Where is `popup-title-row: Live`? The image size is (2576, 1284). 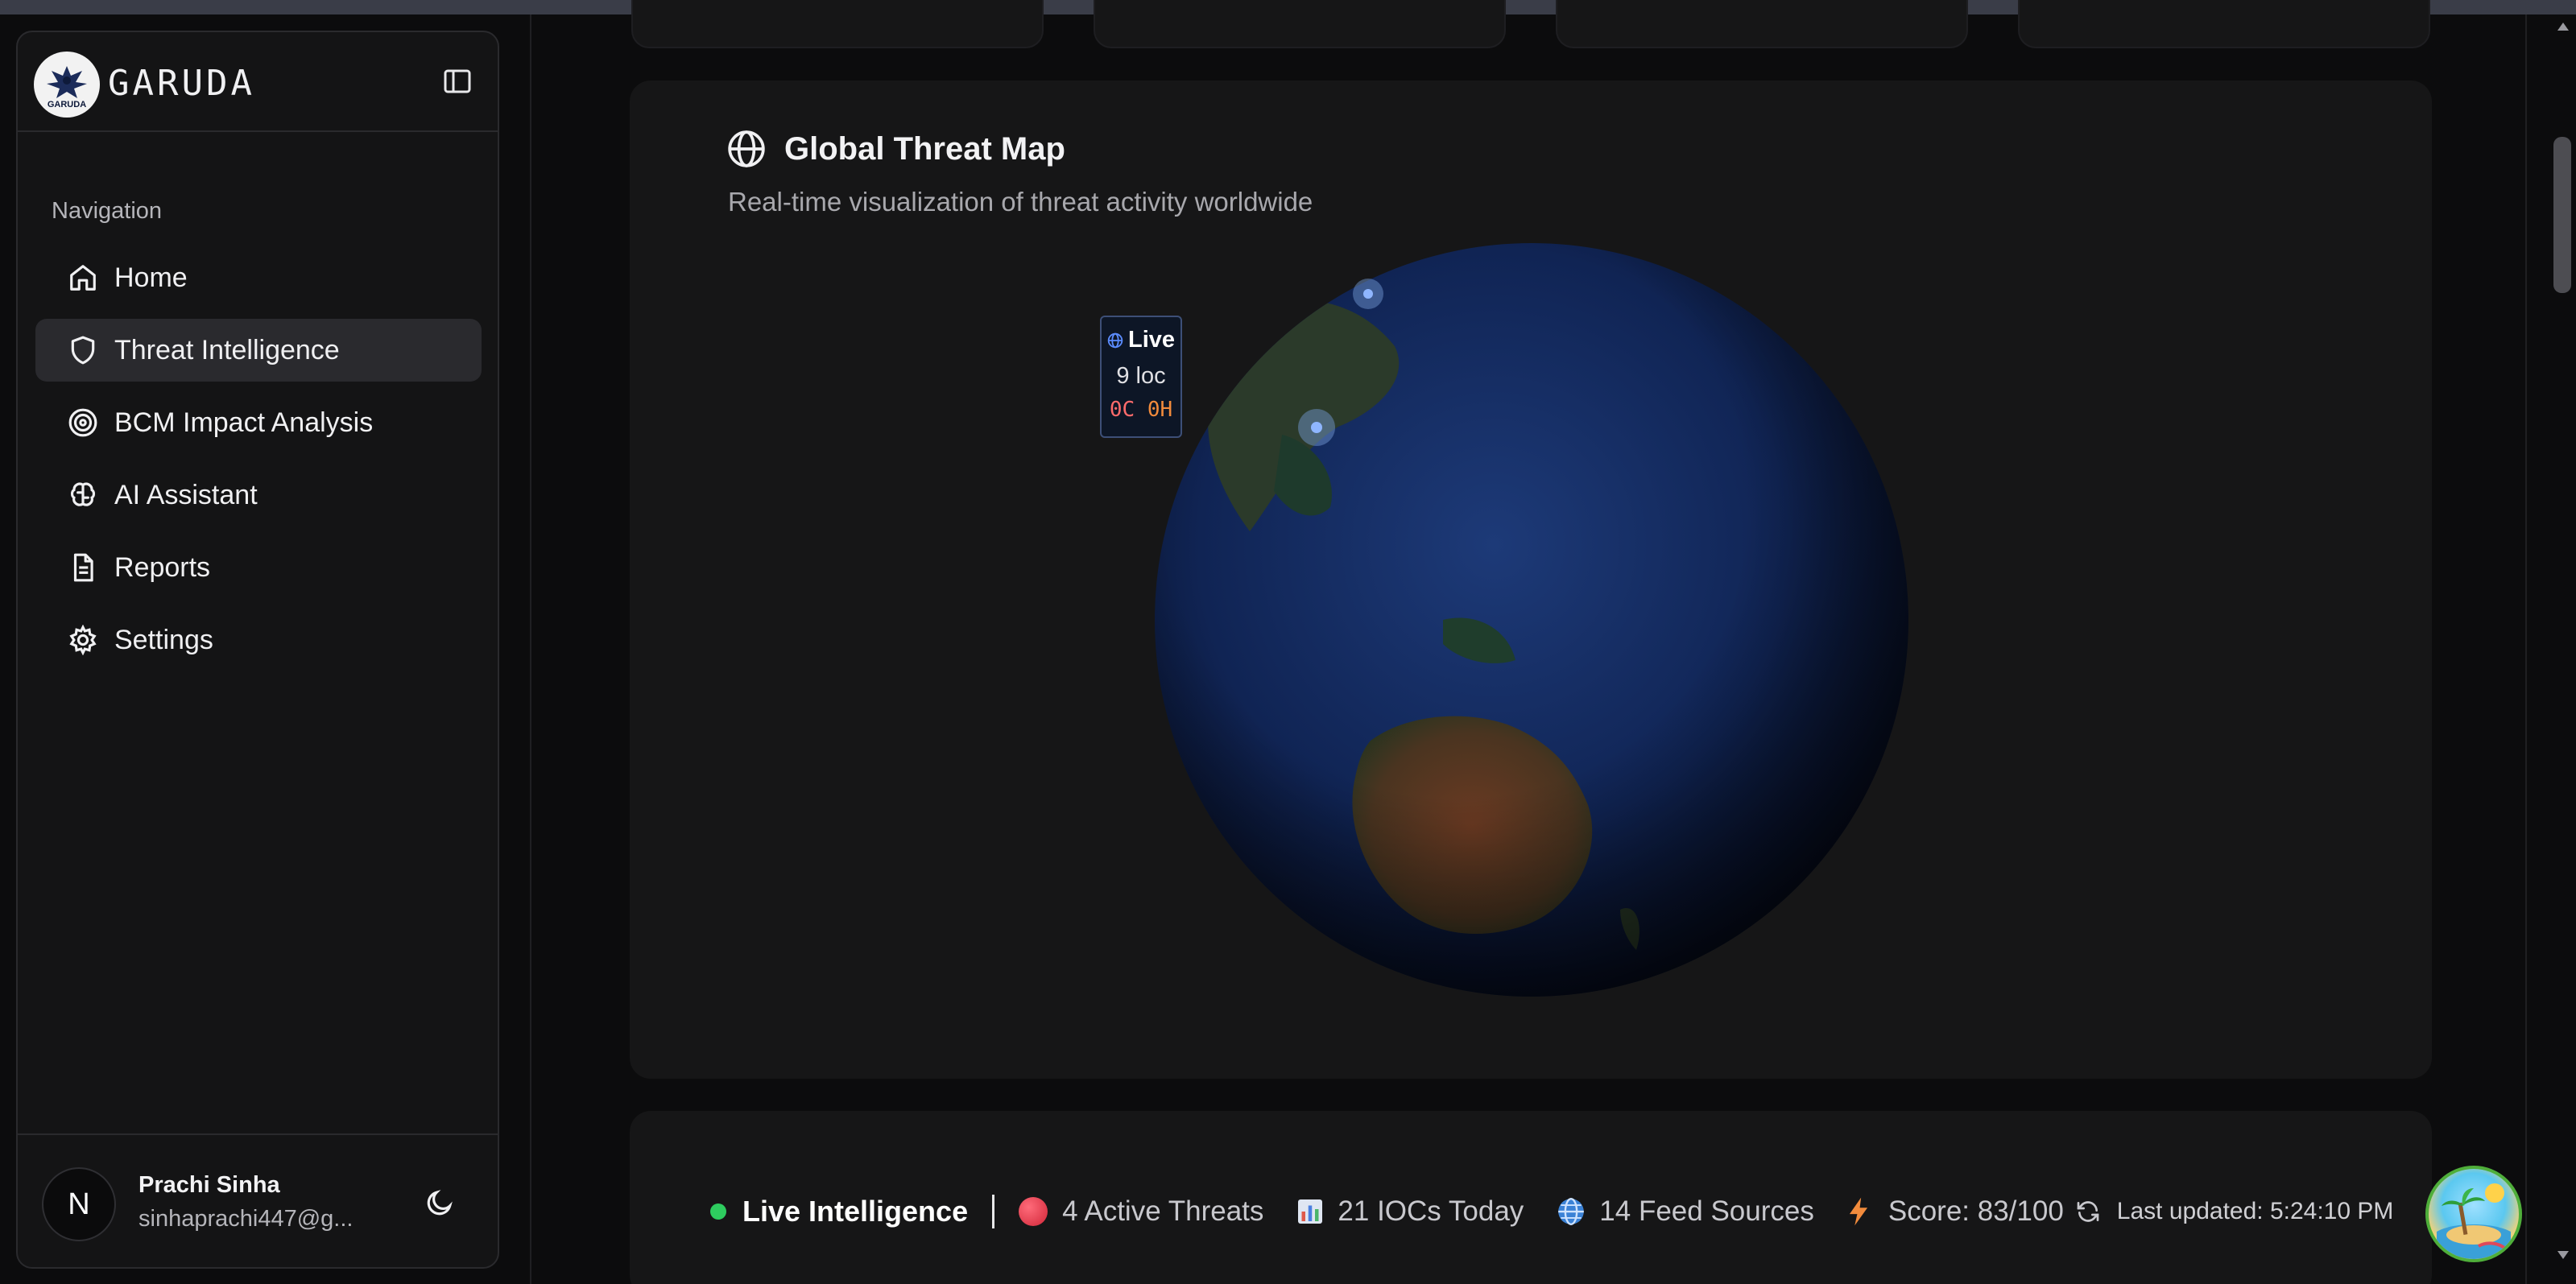 popup-title-row: Live is located at coordinates (1141, 340).